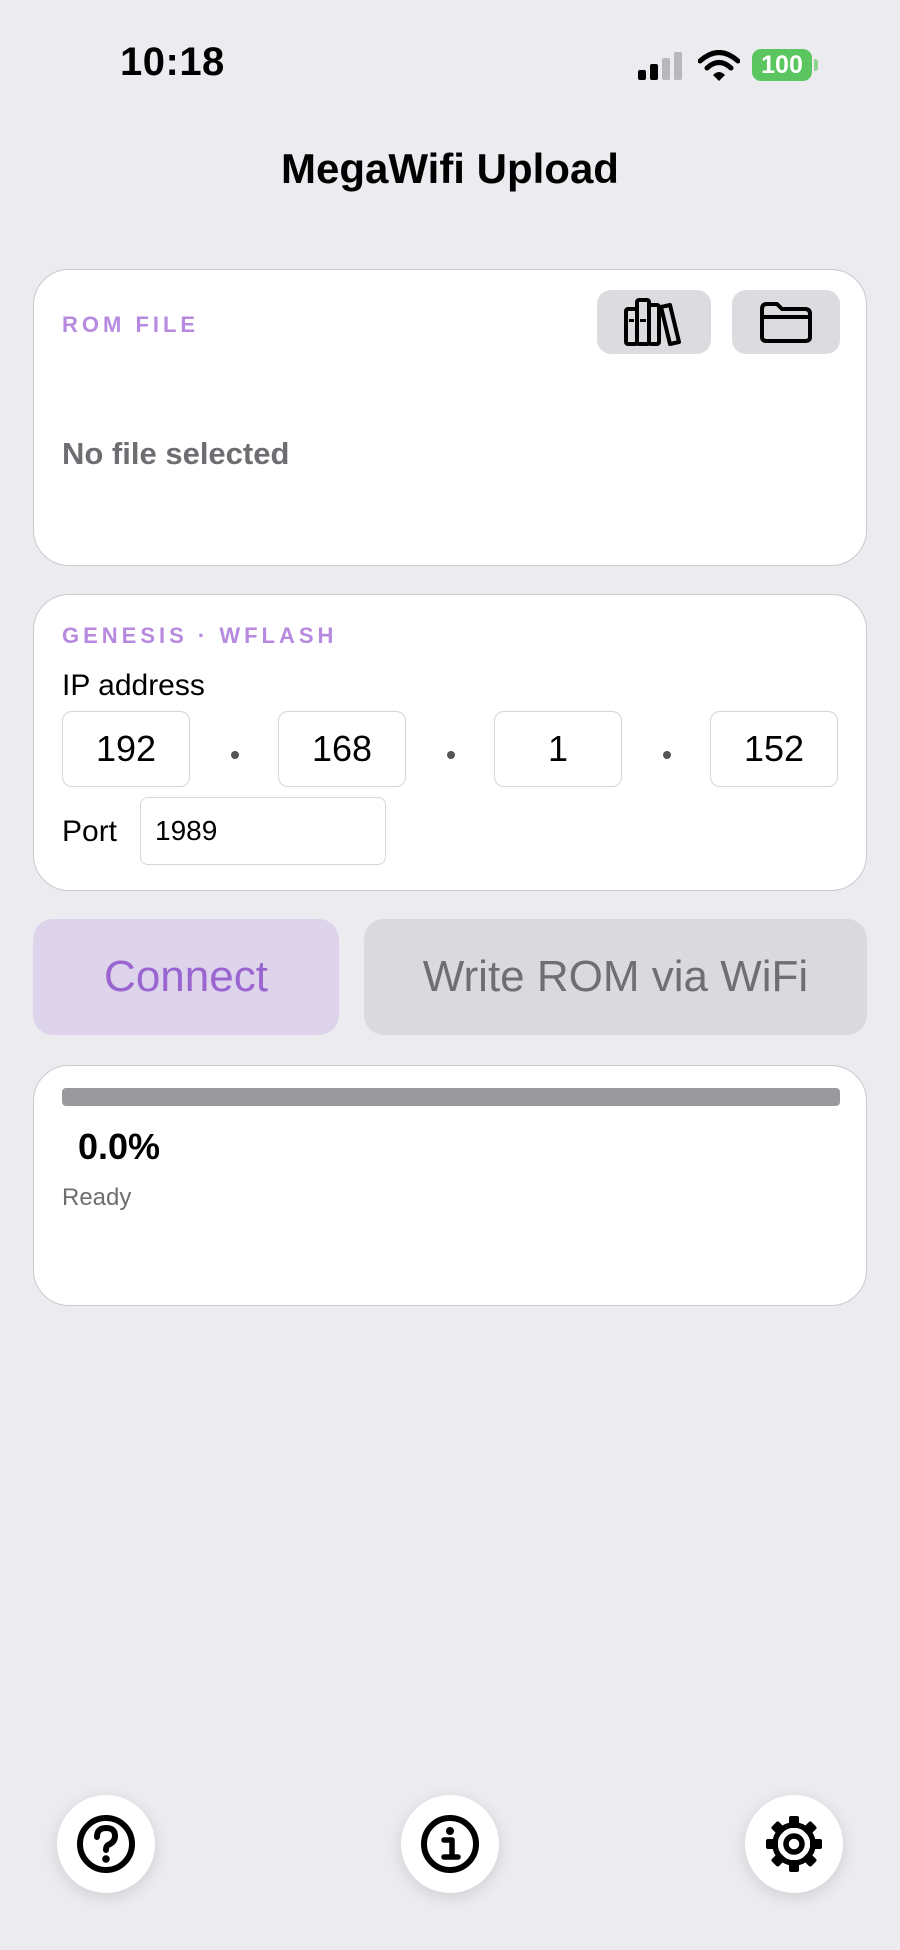 Image resolution: width=900 pixels, height=1950 pixels. I want to click on ip-octet-1-field: 192, so click(126, 749).